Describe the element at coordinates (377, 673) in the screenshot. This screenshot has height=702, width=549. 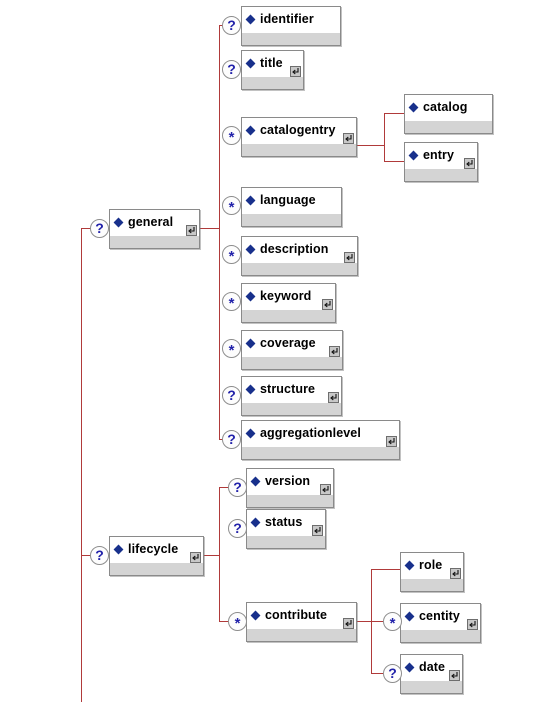
I see `connector-contribute-child-date` at that location.